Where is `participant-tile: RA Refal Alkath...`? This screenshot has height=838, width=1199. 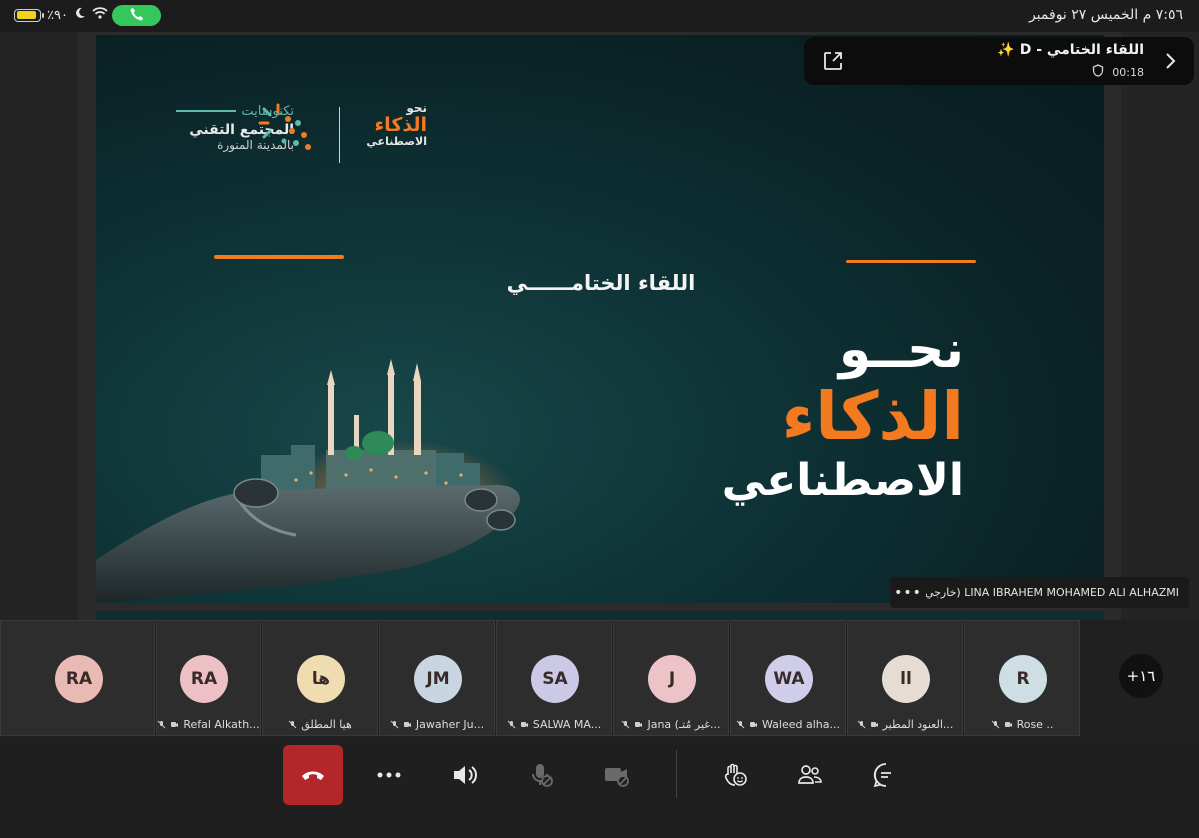
participant-tile: RA Refal Alkath... is located at coordinates (208, 678).